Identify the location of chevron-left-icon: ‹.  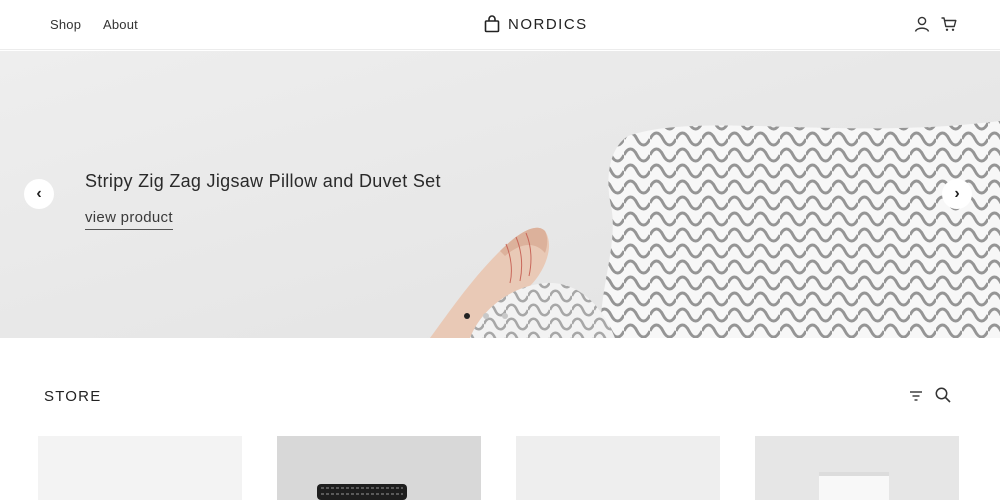
(39, 193).